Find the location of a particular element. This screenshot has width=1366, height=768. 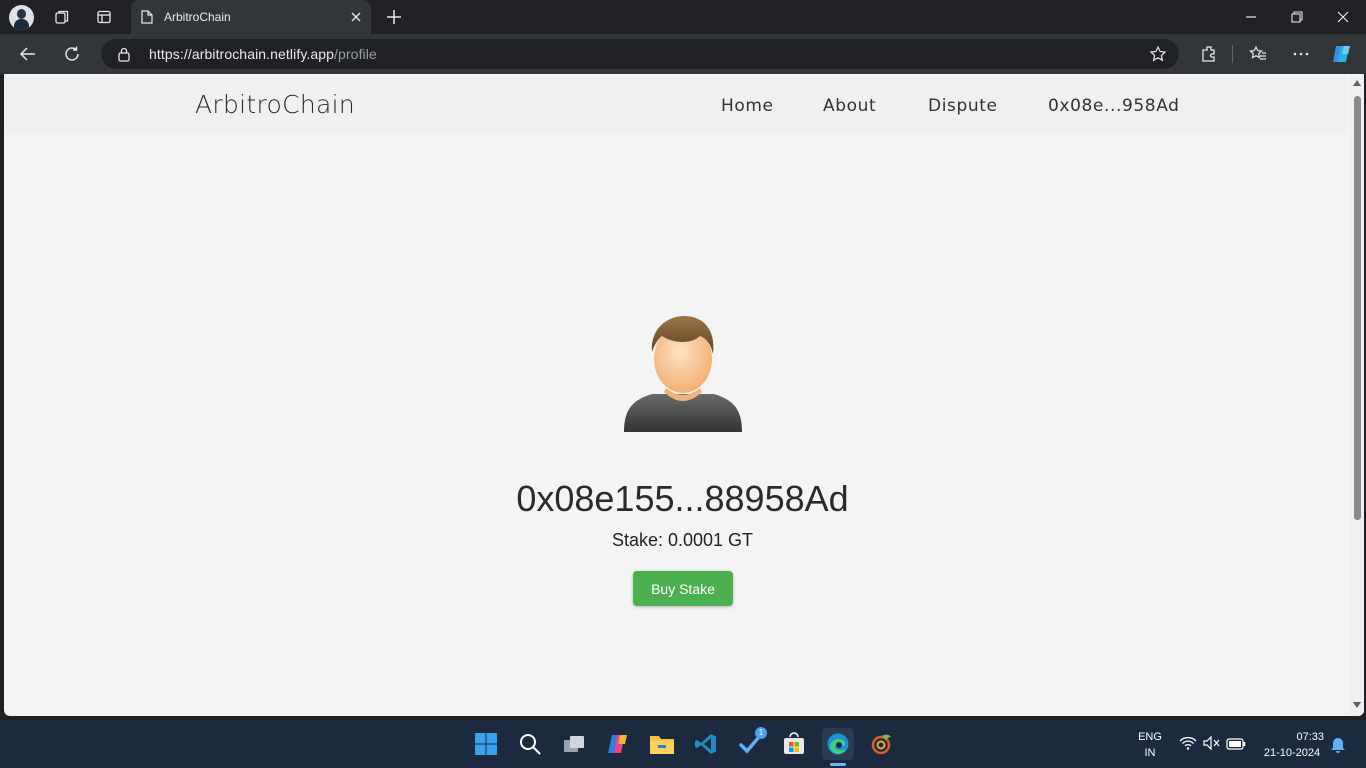

url-host: https://arbitrochain.netlify.app is located at coordinates (242, 54).